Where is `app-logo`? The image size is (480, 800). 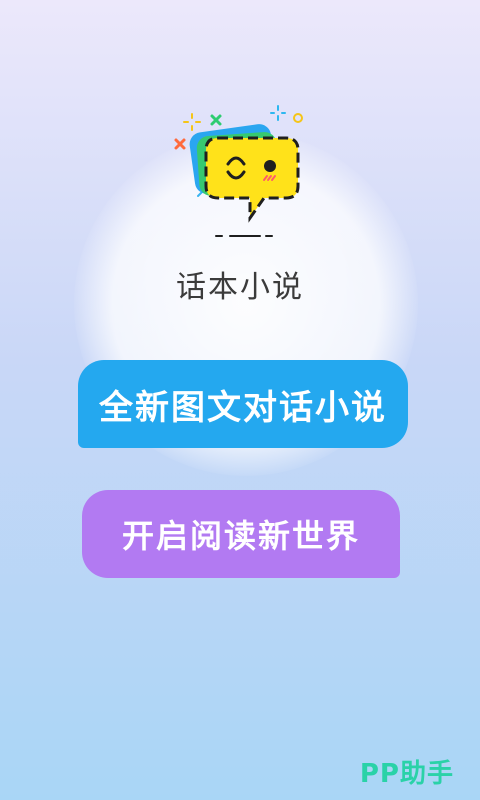 app-logo is located at coordinates (238, 171).